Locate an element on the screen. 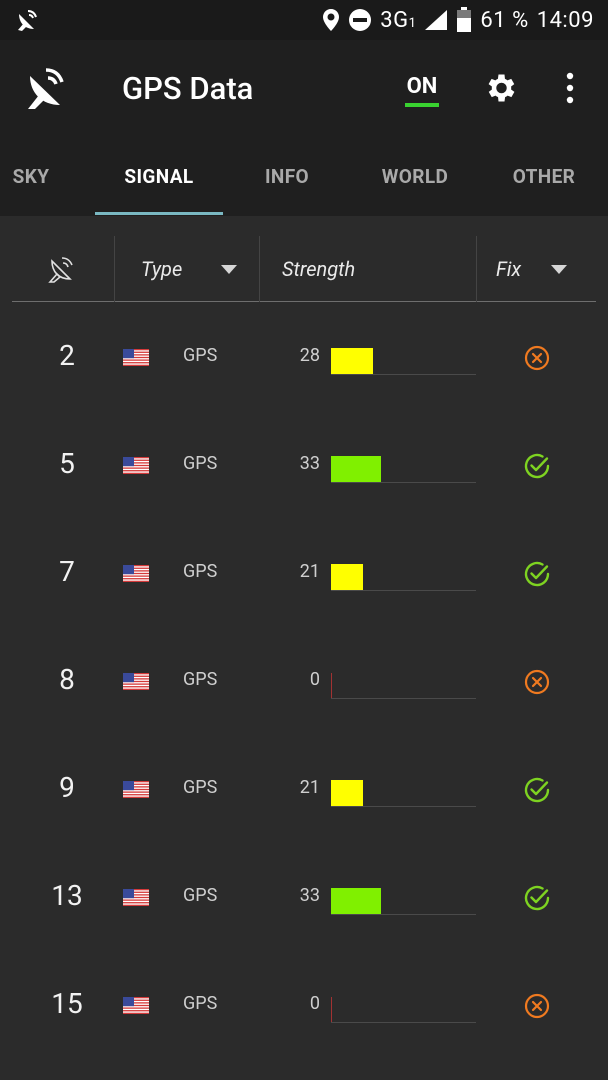  network-type: 3G1 is located at coordinates (398, 20).